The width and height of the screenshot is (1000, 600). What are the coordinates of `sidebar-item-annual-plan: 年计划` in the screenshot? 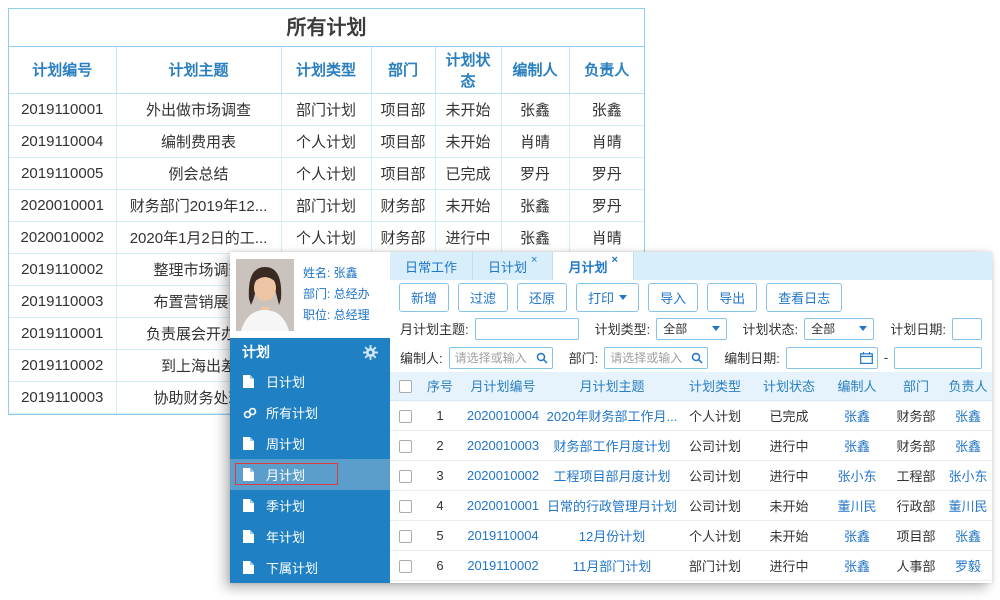 It's located at (310, 536).